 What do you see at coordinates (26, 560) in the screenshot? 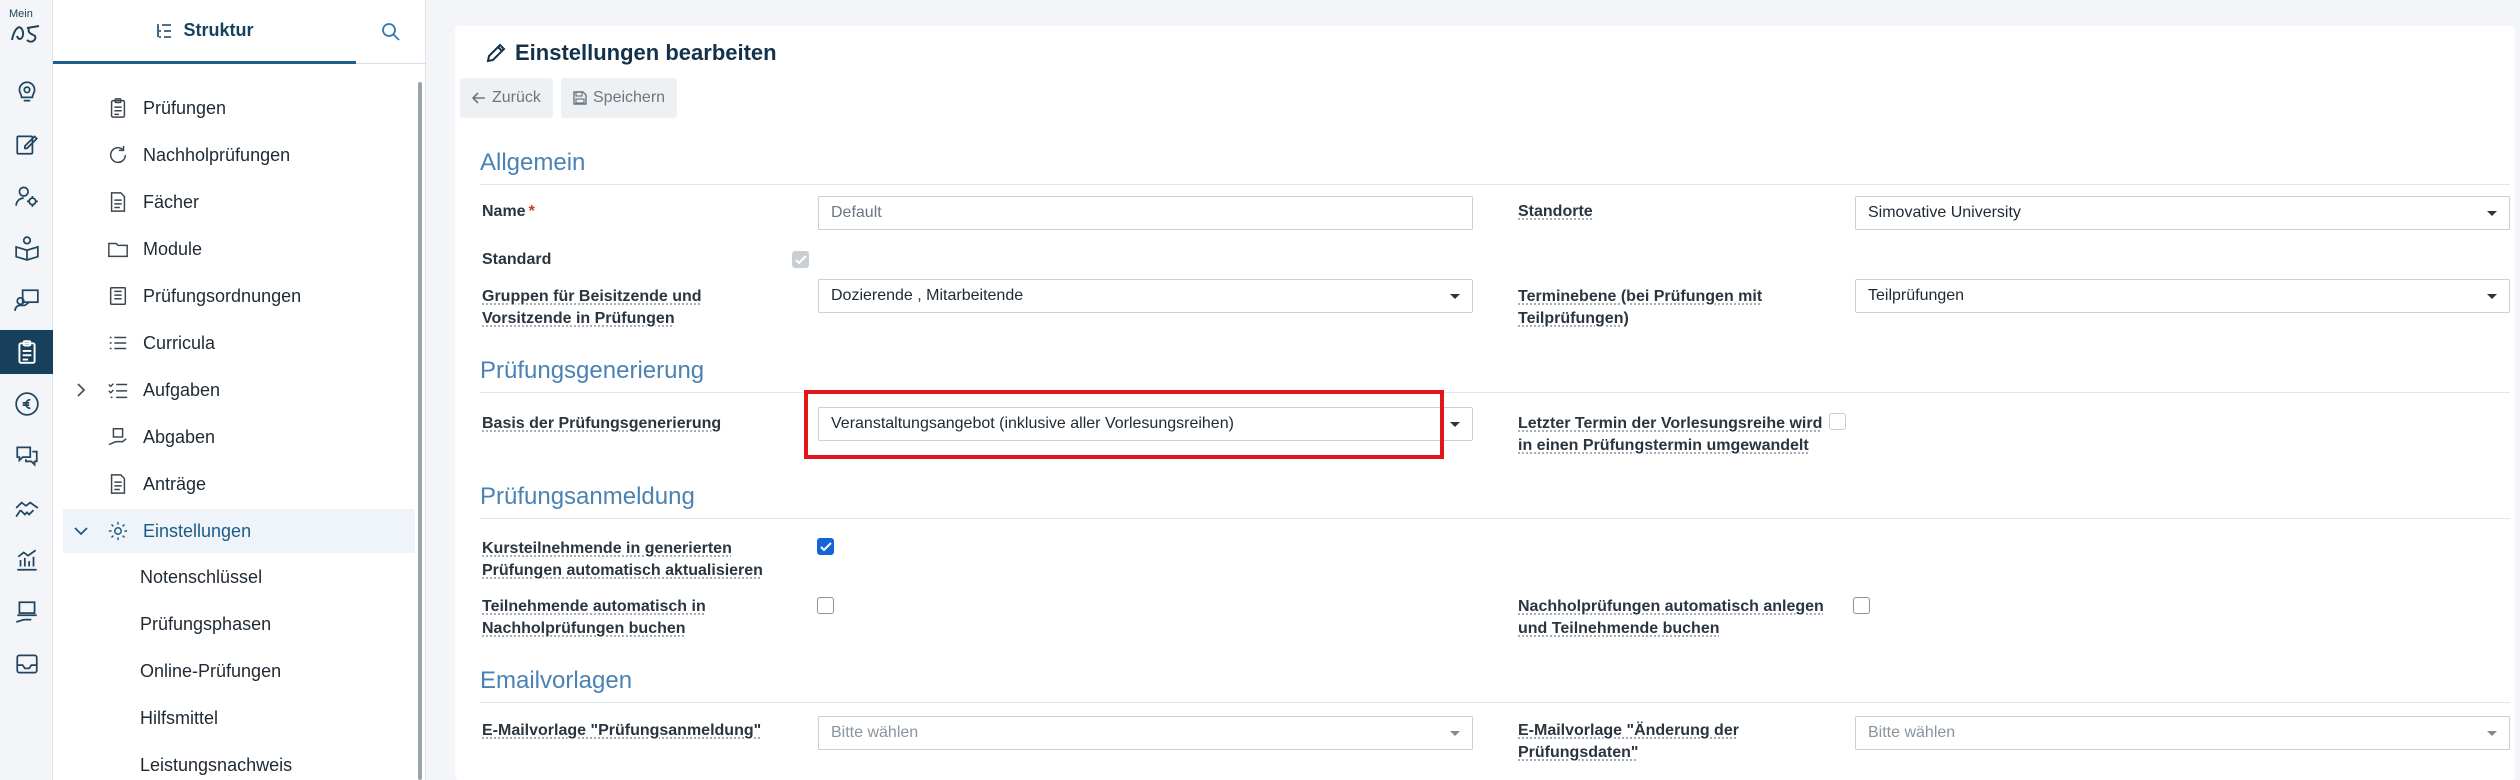
I see `analytics-icon` at bounding box center [26, 560].